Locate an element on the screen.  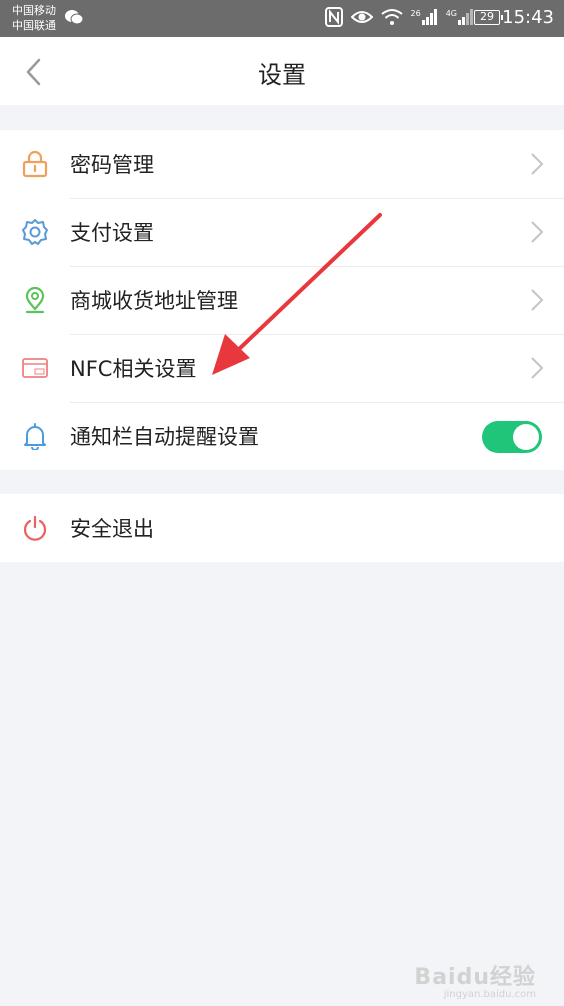
settings-item-label: NFC相关设置 is located at coordinates (133, 369).